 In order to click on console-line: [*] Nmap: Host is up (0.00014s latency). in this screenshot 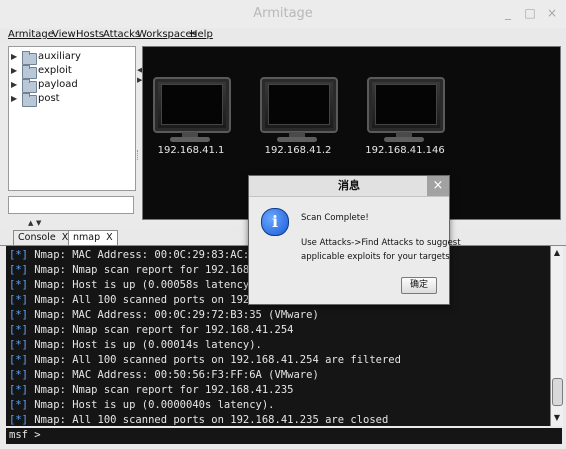, I will do `click(135, 345)`.